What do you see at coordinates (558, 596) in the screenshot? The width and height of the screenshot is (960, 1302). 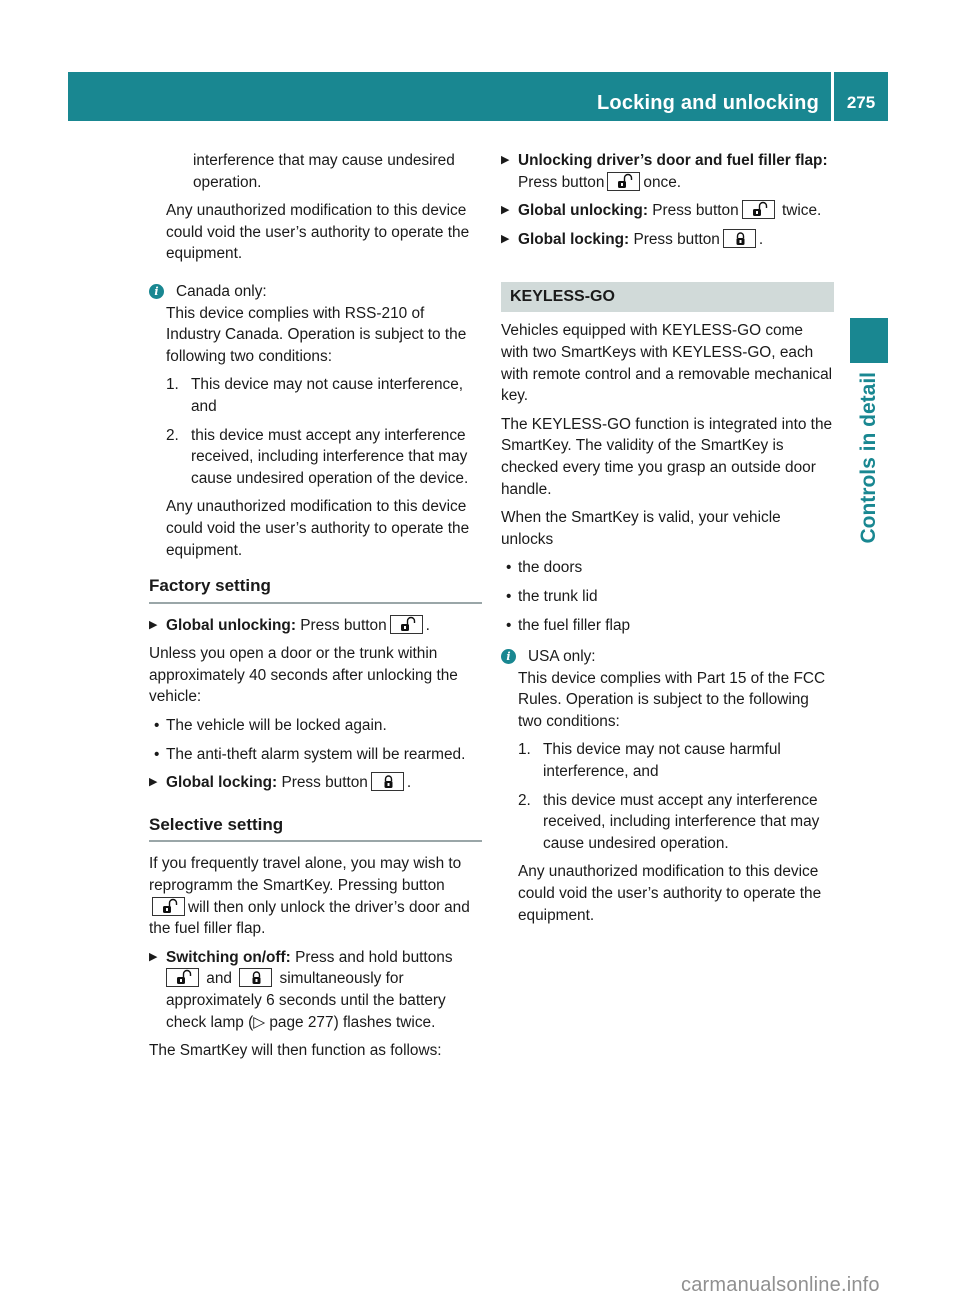 I see `bullet-text: the trunk lid` at bounding box center [558, 596].